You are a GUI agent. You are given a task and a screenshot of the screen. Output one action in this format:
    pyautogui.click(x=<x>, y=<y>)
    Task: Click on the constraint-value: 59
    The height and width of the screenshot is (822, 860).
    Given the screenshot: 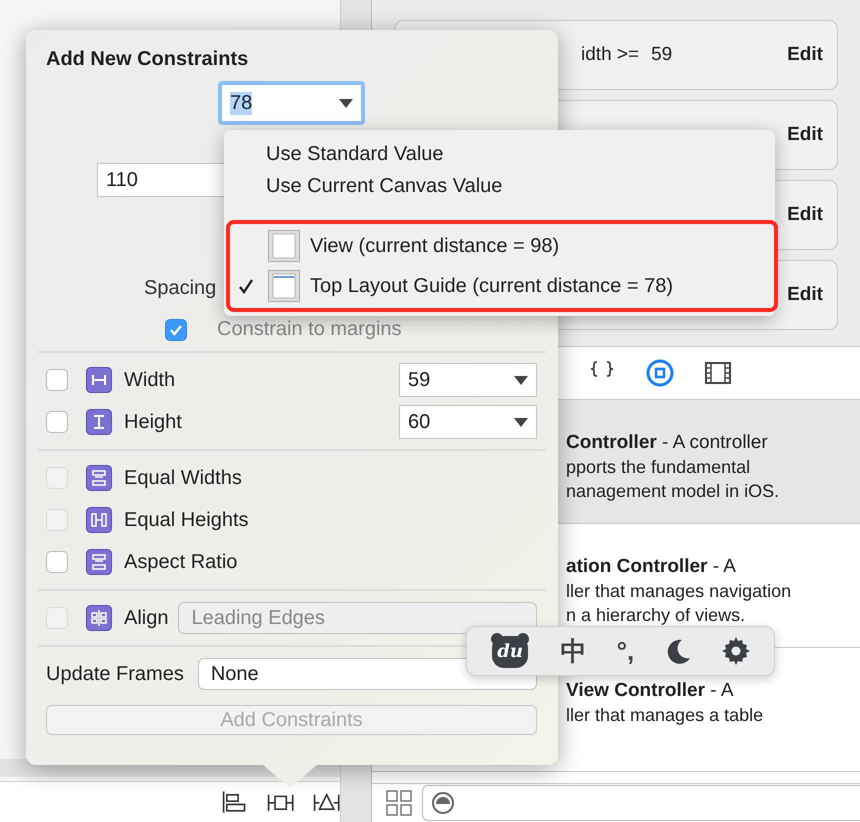 What is the action you would take?
    pyautogui.click(x=661, y=55)
    